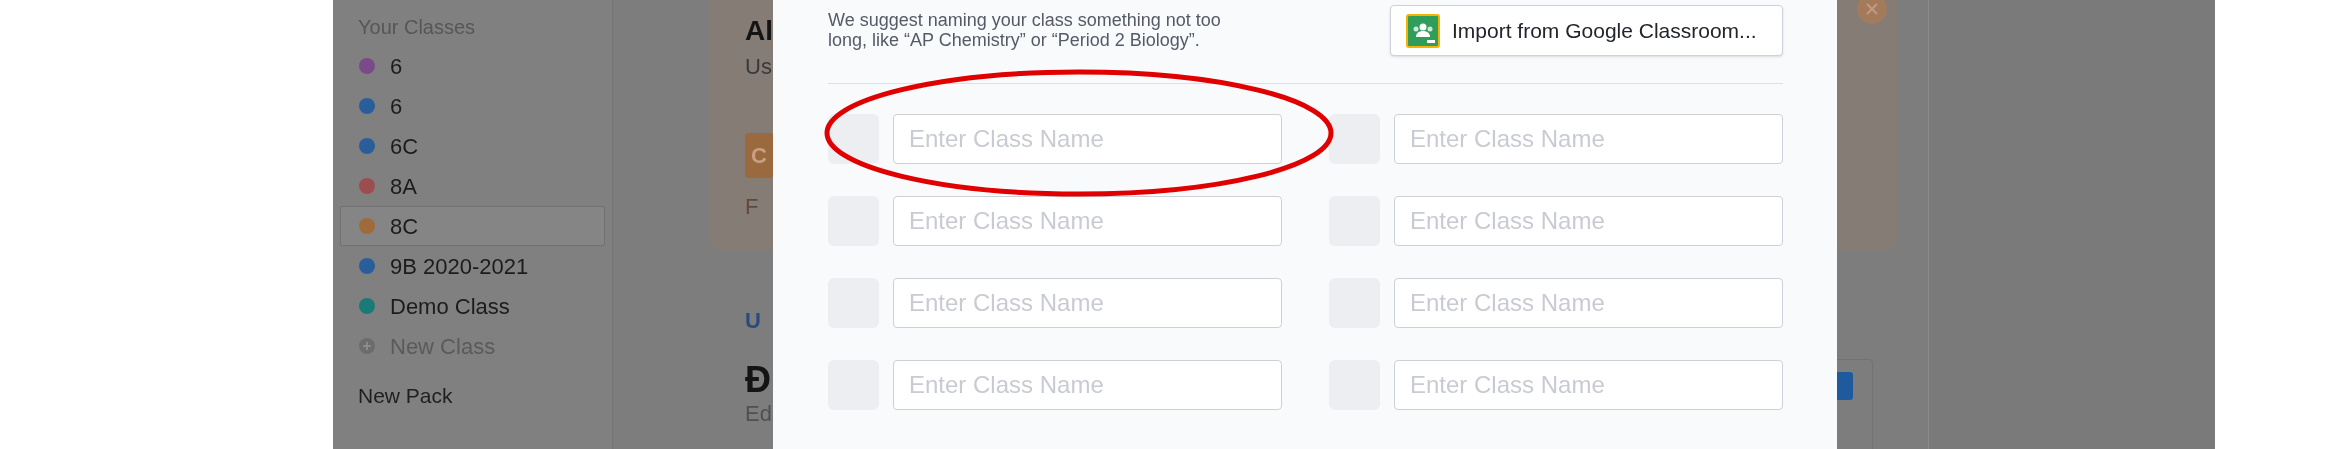 This screenshot has height=449, width=2335. I want to click on plus-circle-icon, so click(367, 346).